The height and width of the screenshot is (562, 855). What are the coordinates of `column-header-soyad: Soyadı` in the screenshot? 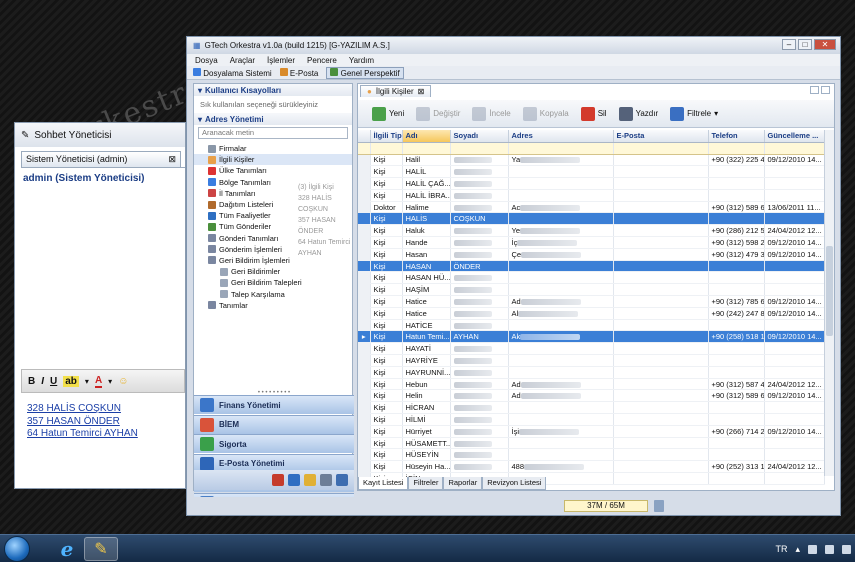 It's located at (479, 136).